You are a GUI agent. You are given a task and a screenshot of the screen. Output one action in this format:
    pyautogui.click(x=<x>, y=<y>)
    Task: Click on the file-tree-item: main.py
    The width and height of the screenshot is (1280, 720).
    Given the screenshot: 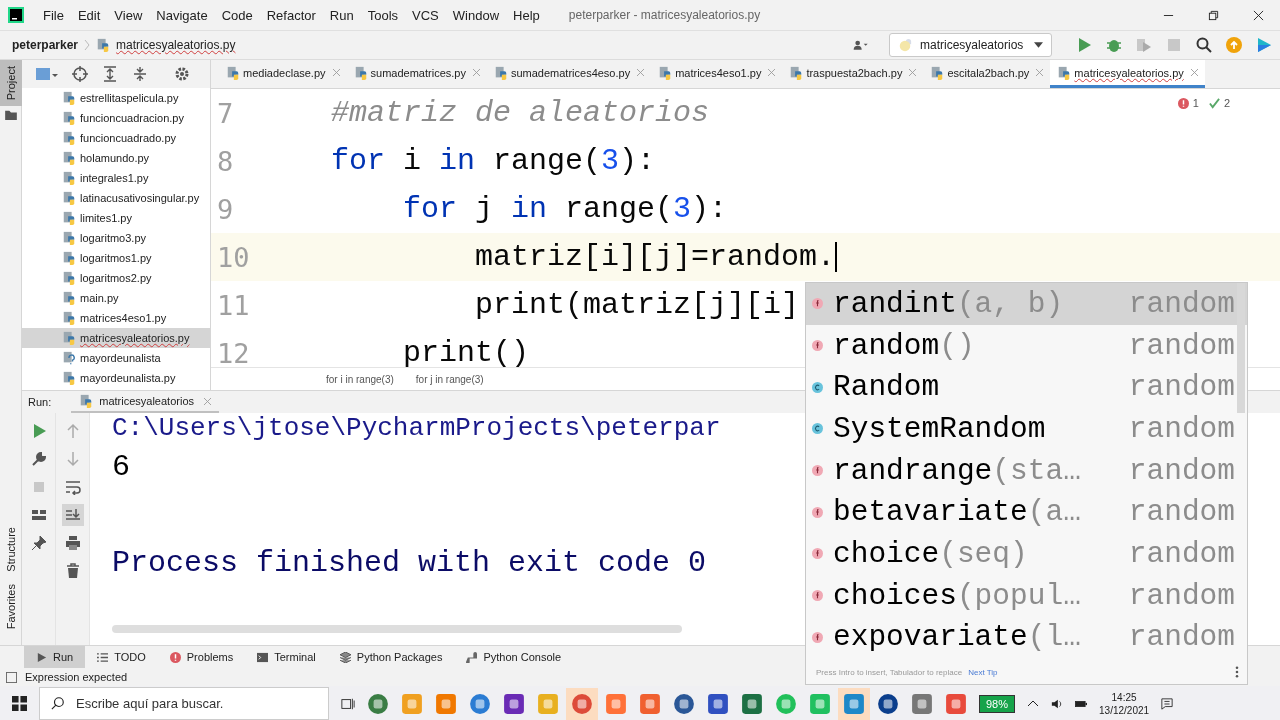 What is the action you would take?
    pyautogui.click(x=116, y=298)
    